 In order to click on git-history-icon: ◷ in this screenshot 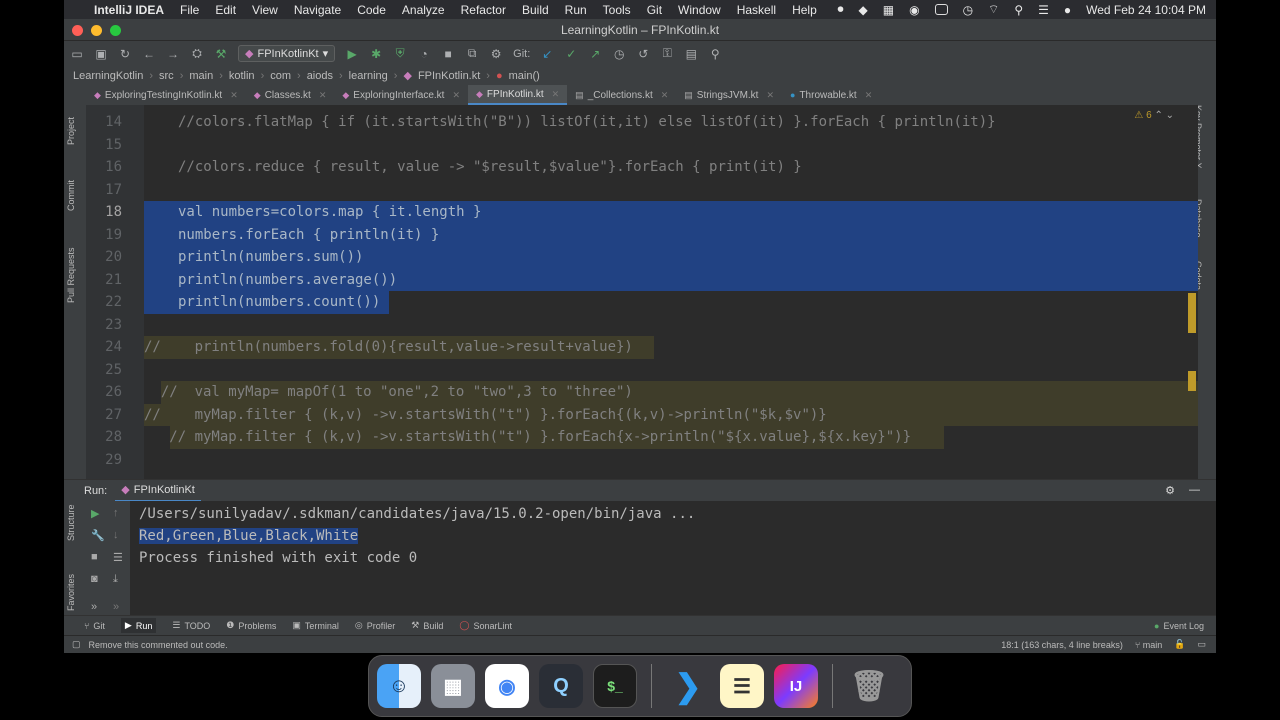, I will do `click(619, 54)`.